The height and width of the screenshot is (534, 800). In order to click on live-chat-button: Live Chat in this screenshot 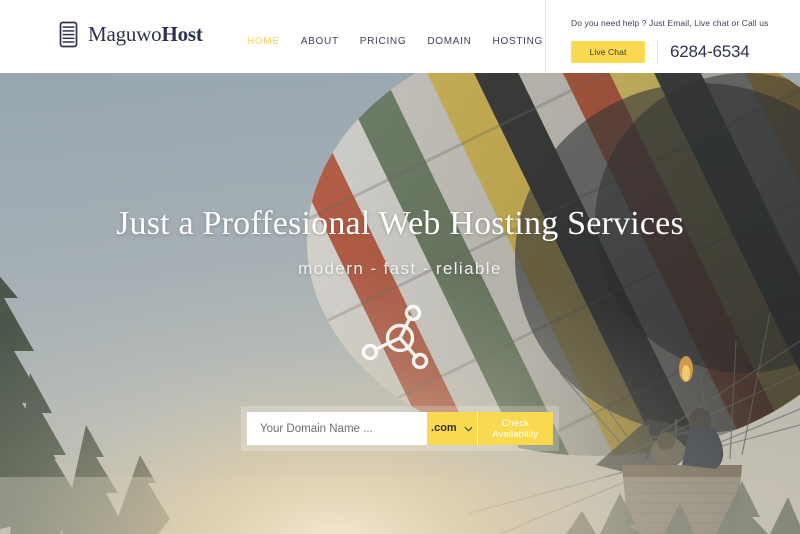, I will do `click(608, 52)`.